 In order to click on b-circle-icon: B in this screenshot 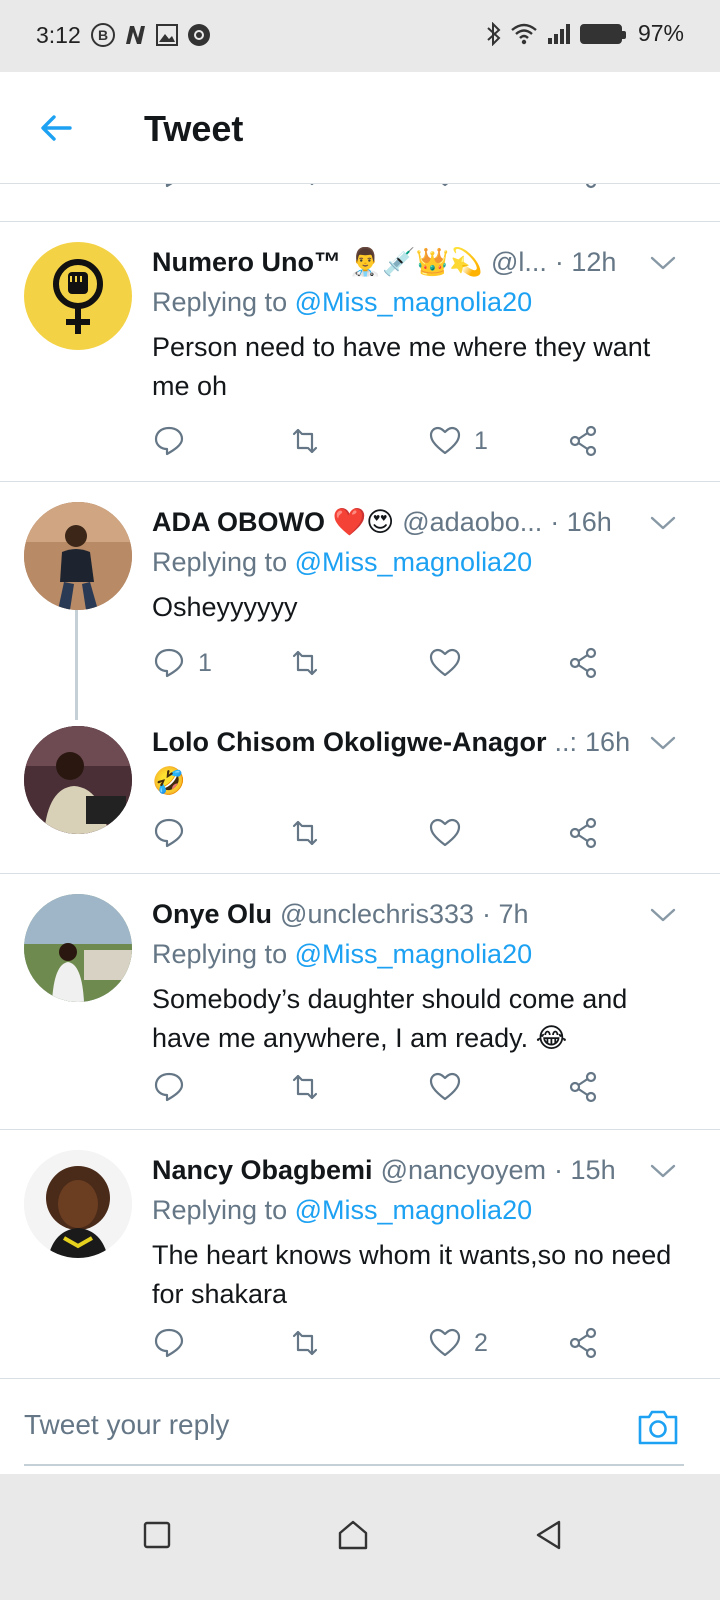, I will do `click(103, 35)`.